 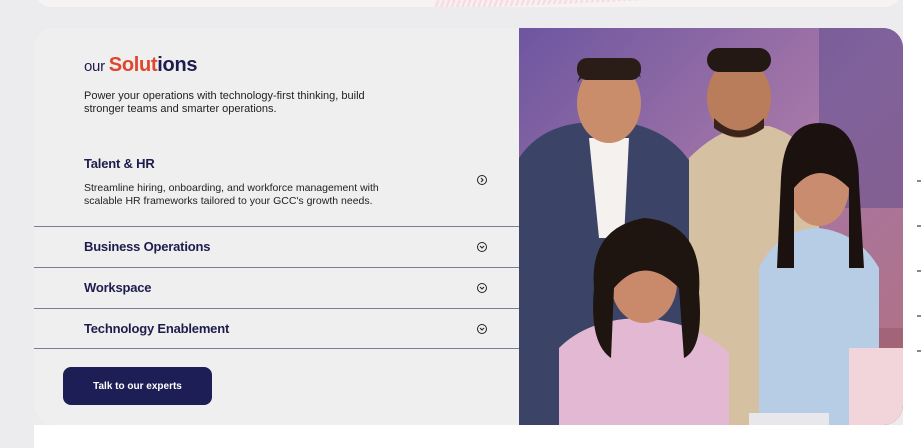 I want to click on title-rest: ions, so click(x=177, y=65).